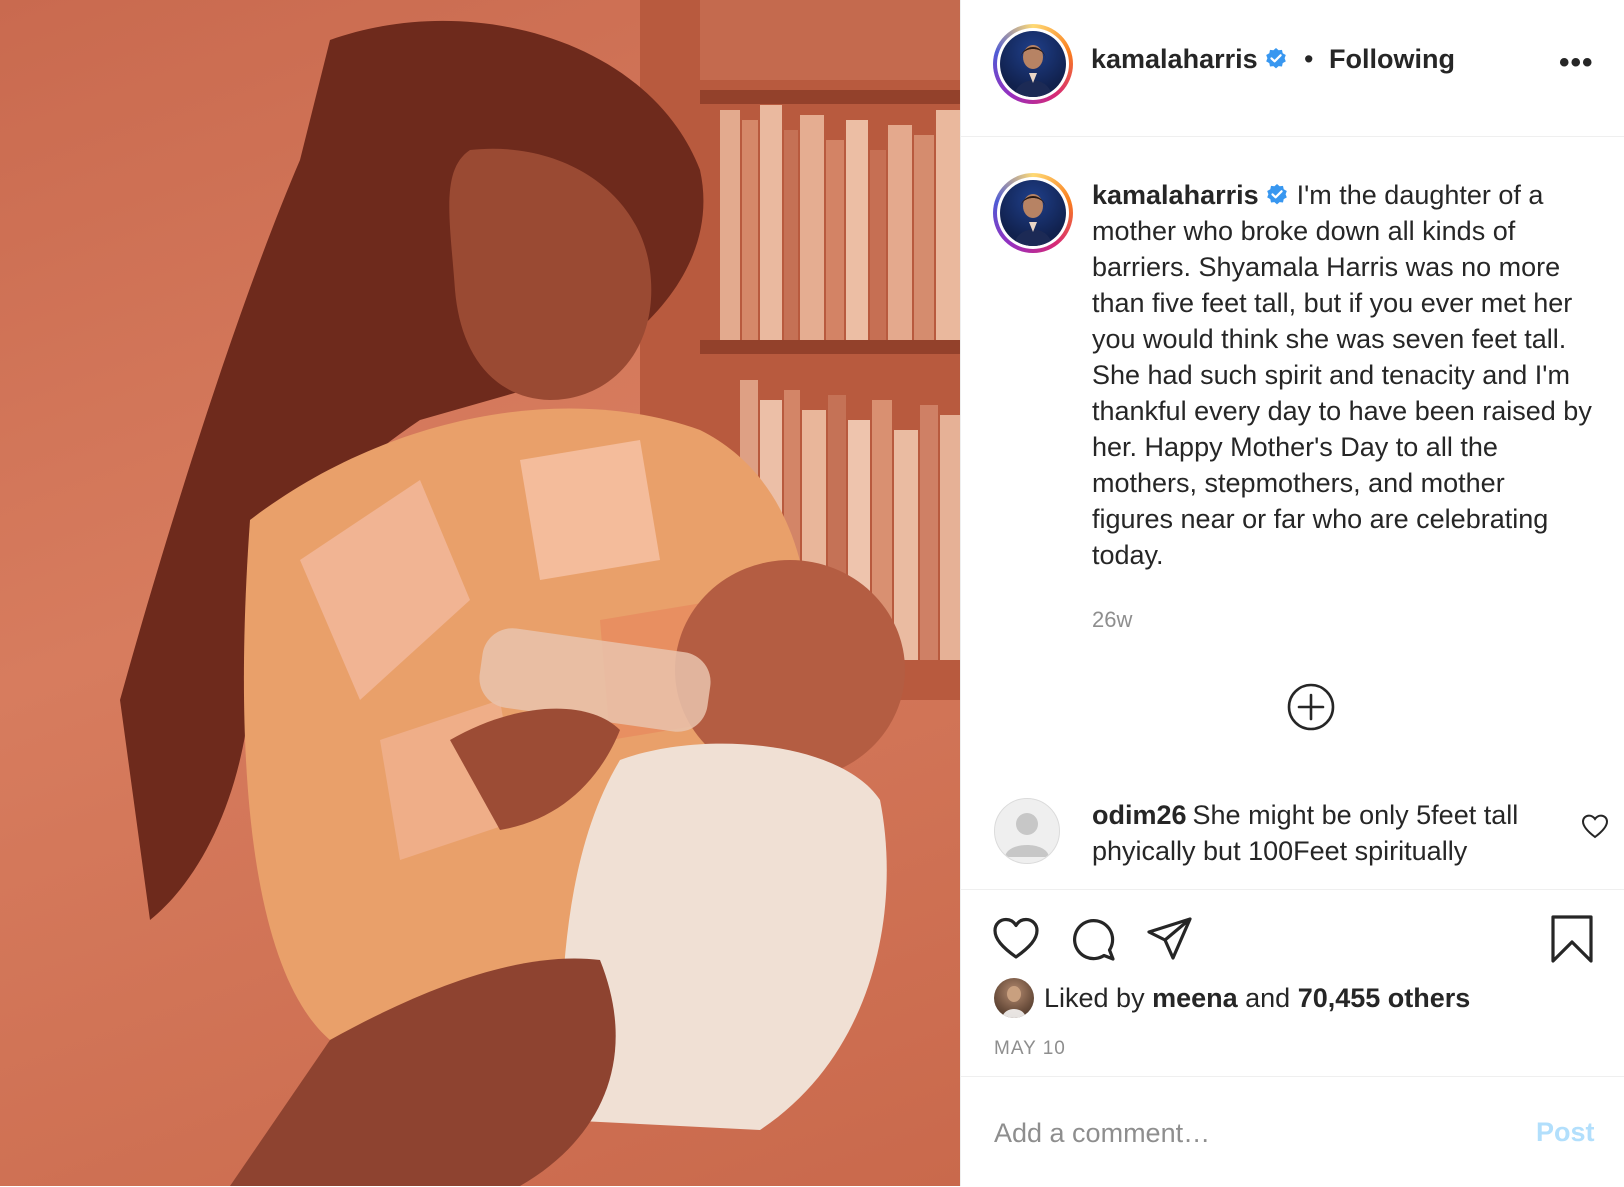 This screenshot has width=1624, height=1187. Describe the element at coordinates (1311, 707) in the screenshot. I see `plus-circle-icon` at that location.